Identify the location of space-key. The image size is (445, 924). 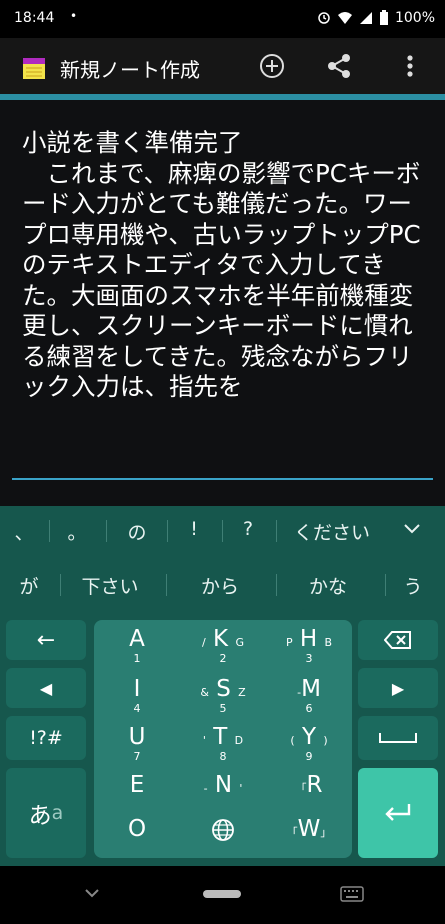
(398, 738).